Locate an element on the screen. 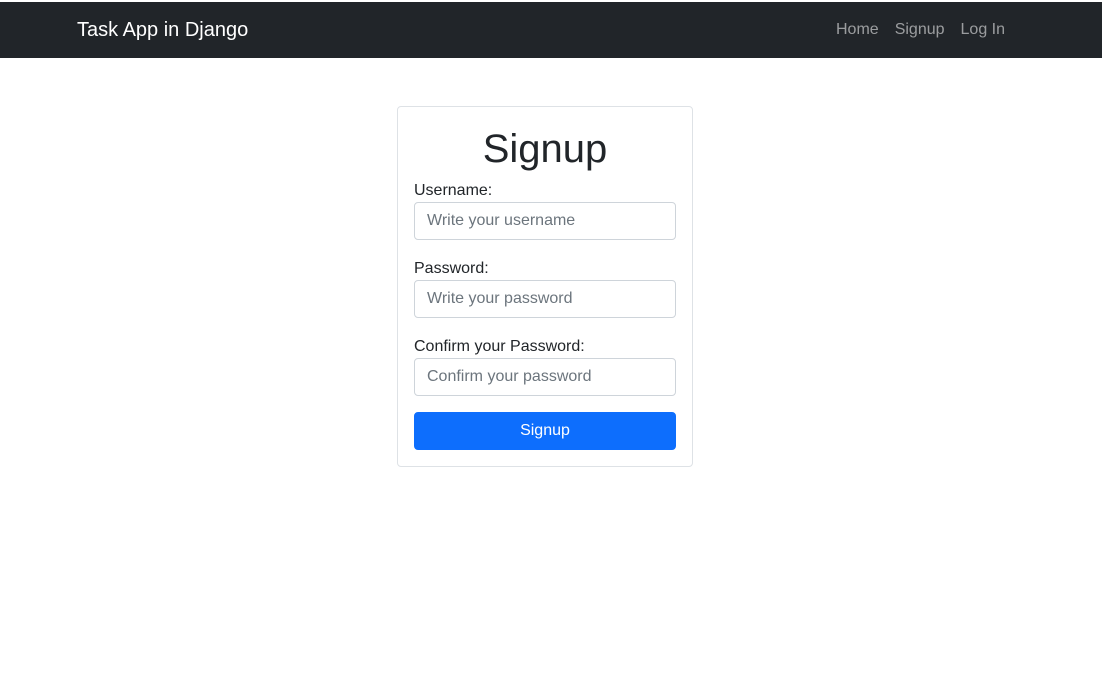 The width and height of the screenshot is (1102, 680). password-input is located at coordinates (545, 299).